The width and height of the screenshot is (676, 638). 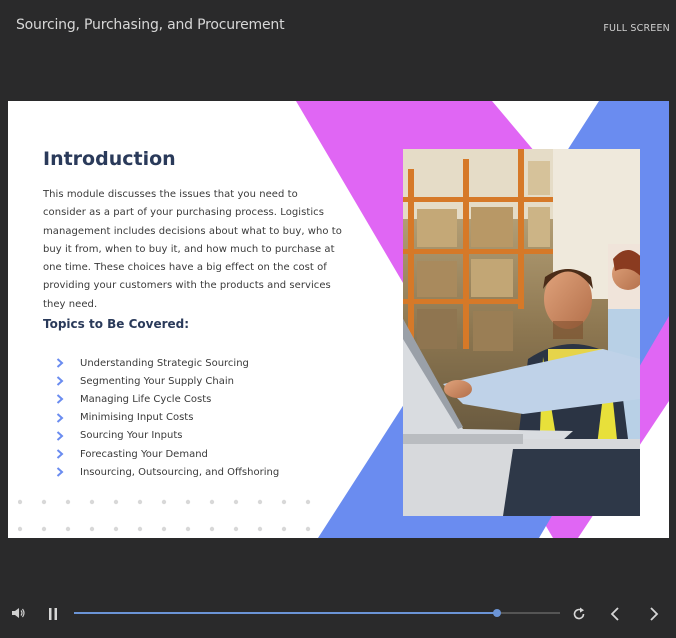 I want to click on topics-heading: Topics to Be Covered:, so click(x=116, y=324).